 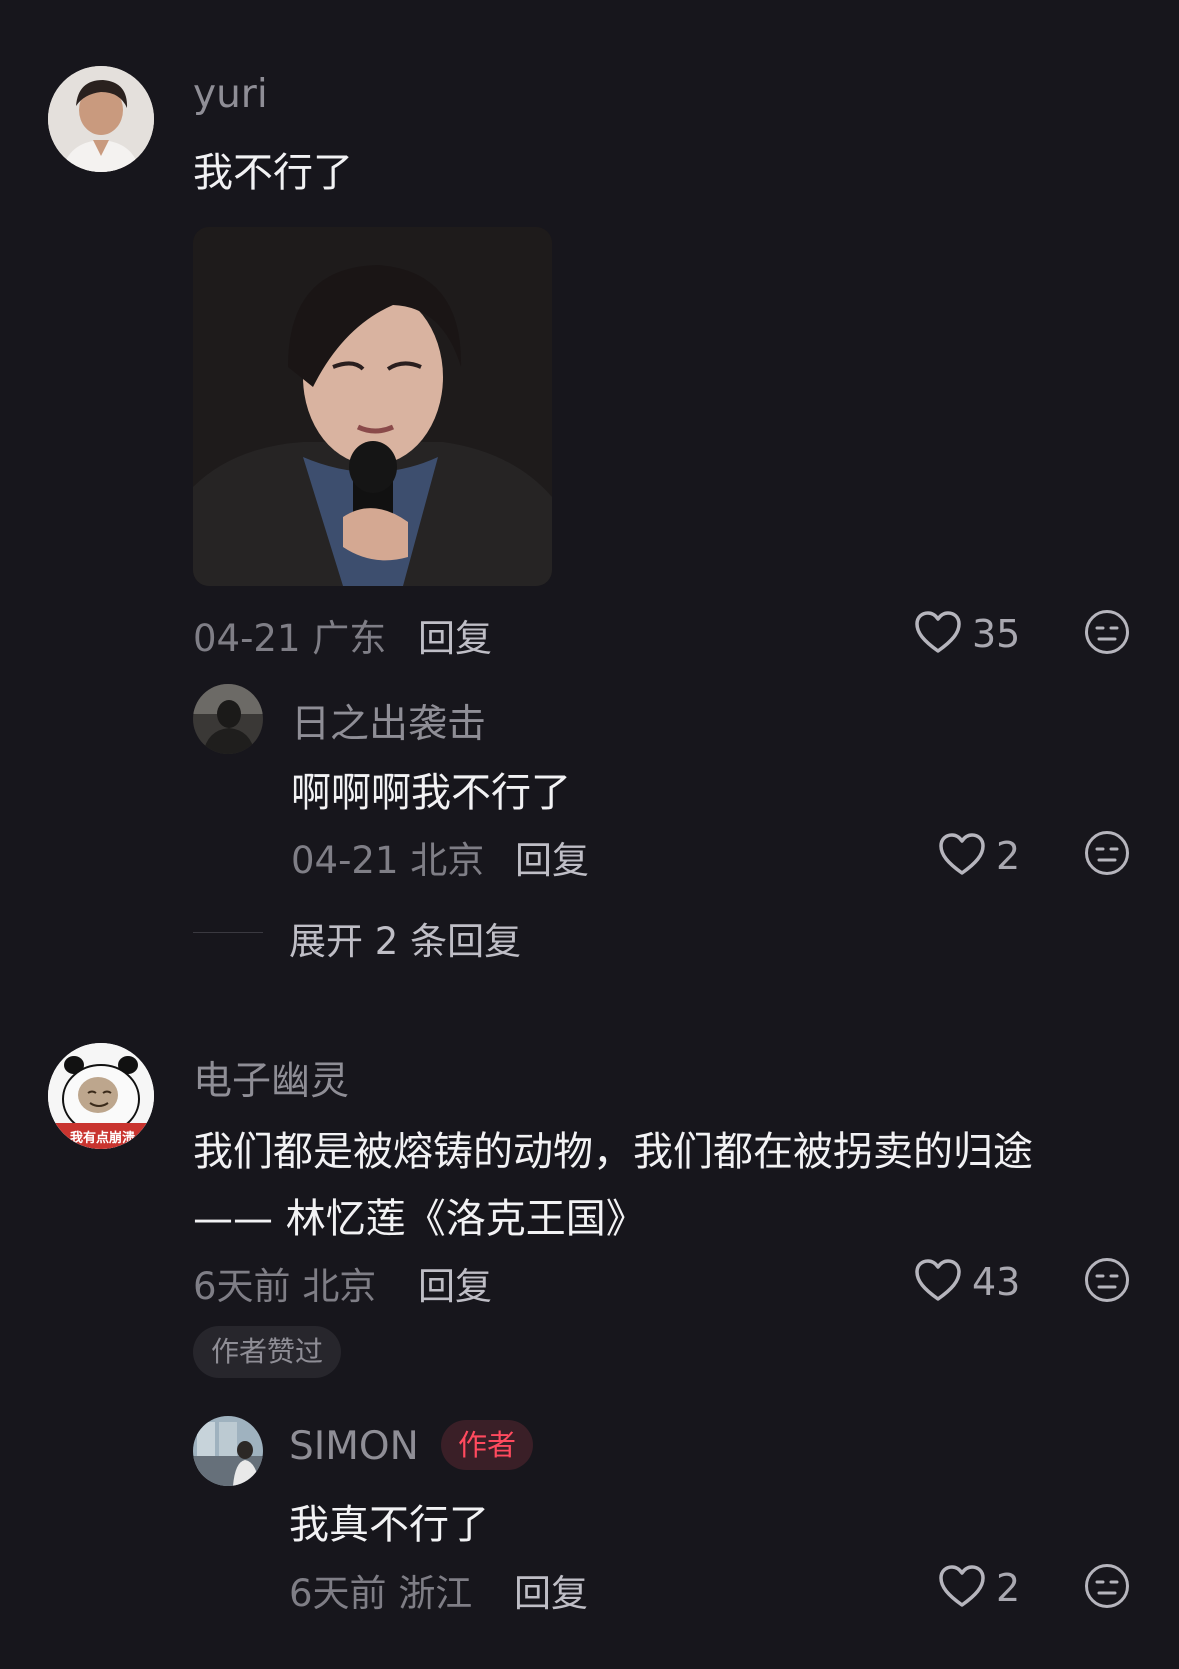 What do you see at coordinates (230, 94) in the screenshot?
I see `comment-username: yuri` at bounding box center [230, 94].